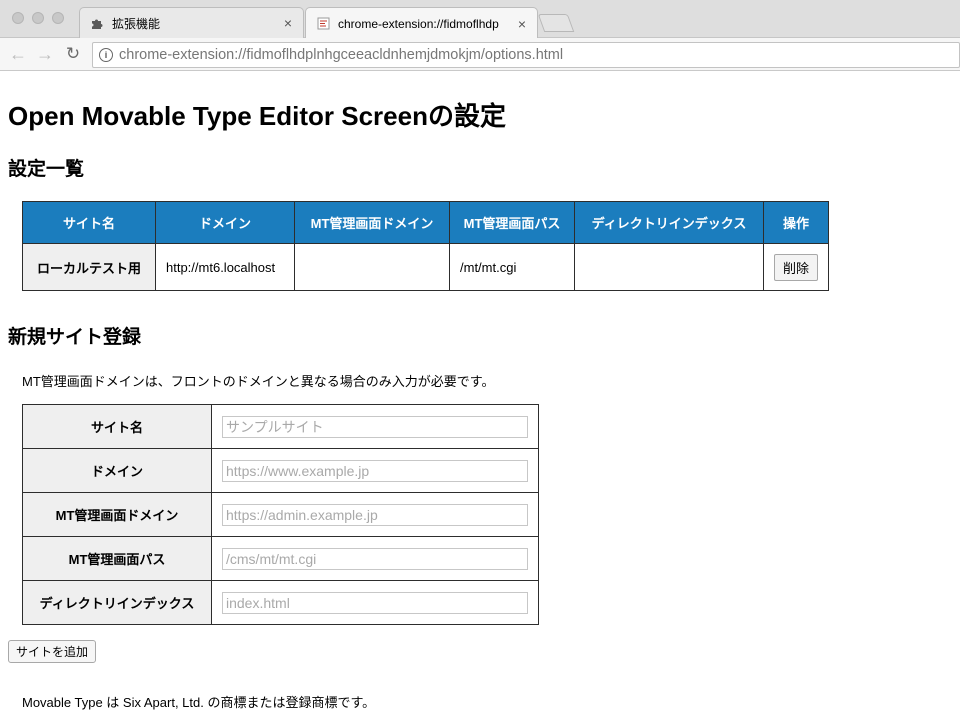 The image size is (960, 720). What do you see at coordinates (372, 267) in the screenshot?
I see `admin-domain-cell` at bounding box center [372, 267].